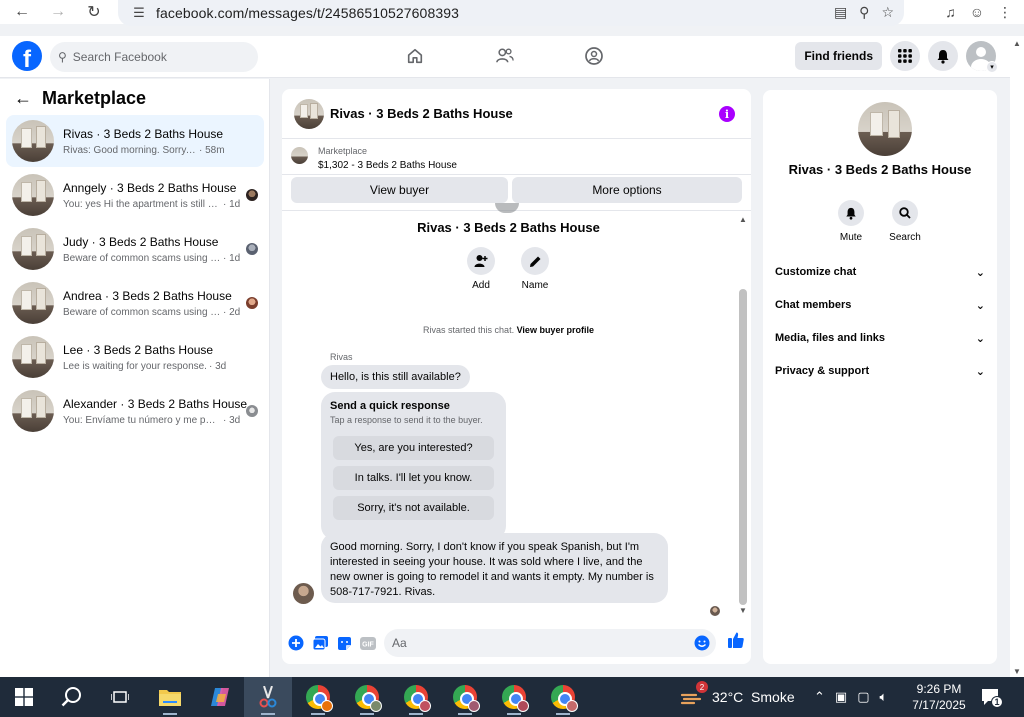 The width and height of the screenshot is (1024, 717). Describe the element at coordinates (736, 640) in the screenshot. I see `thumbs-up-icon` at that location.